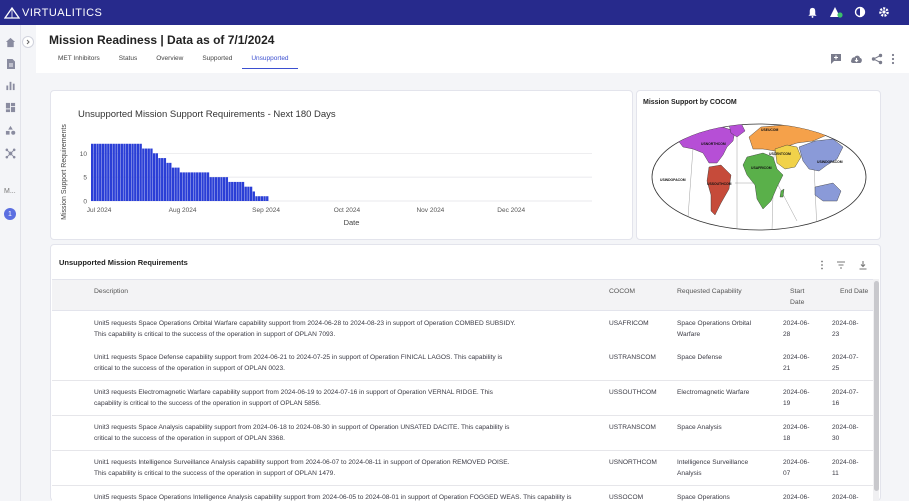  I want to click on column-header-description: Description, so click(111, 291).